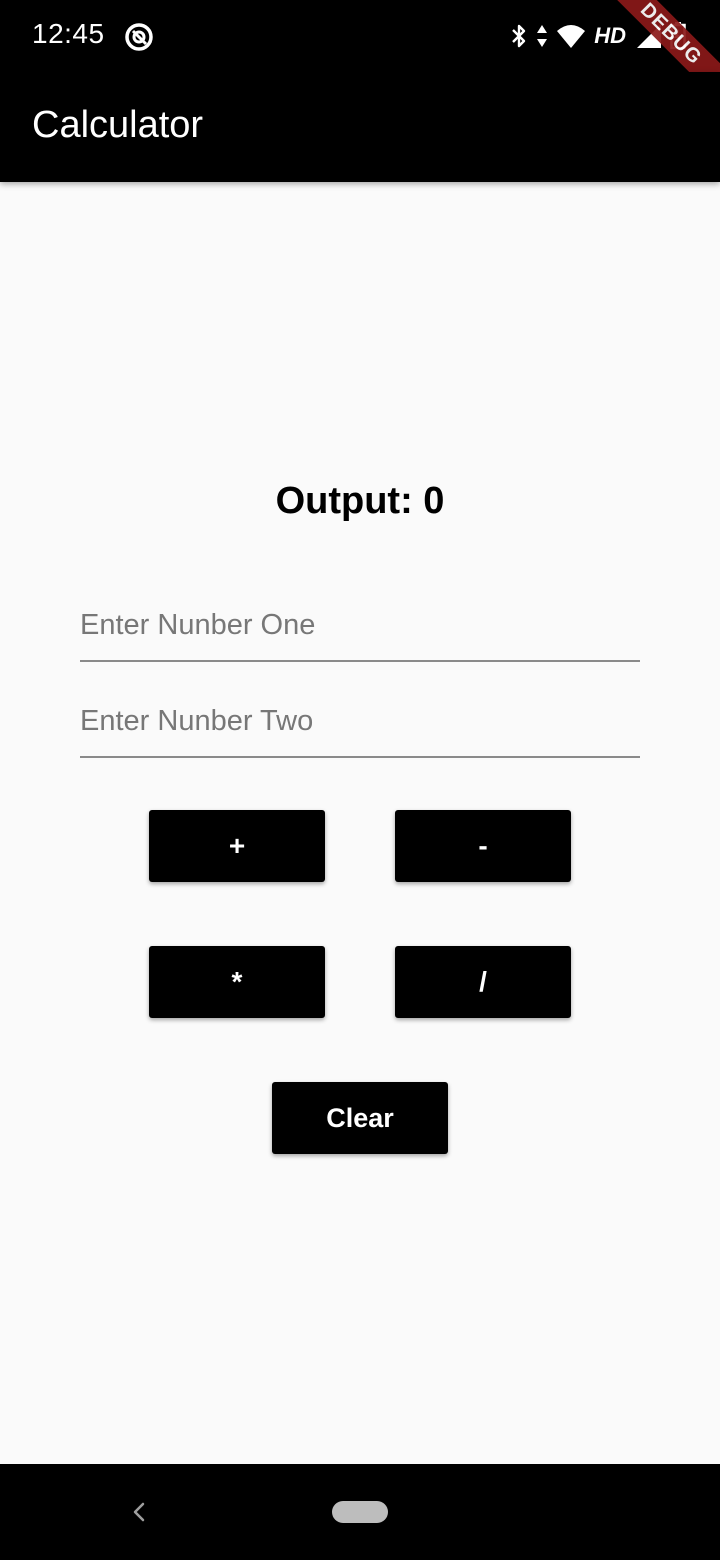 The width and height of the screenshot is (720, 1560). I want to click on navigation-bar, so click(360, 1512).